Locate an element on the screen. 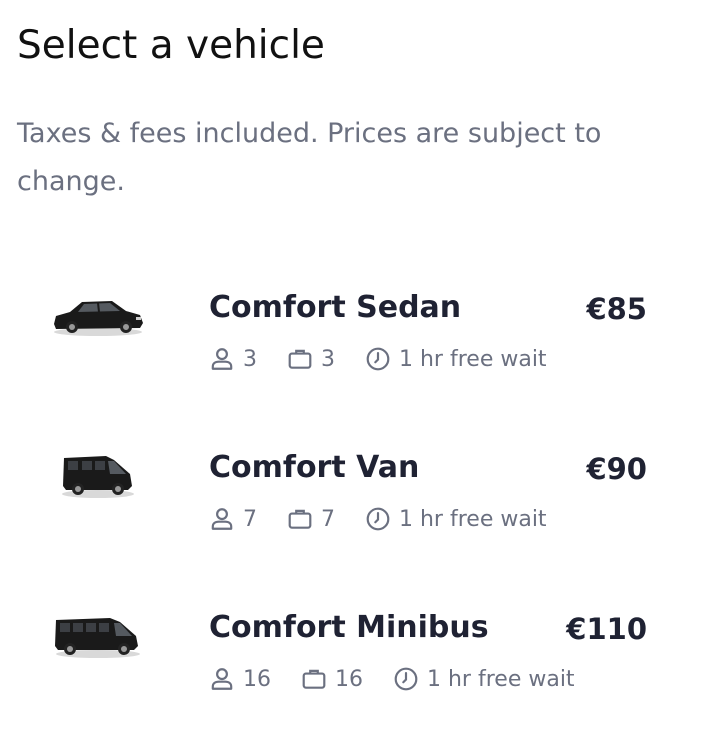 This screenshot has width=710, height=742. vehicle-name: Comfort Sedan is located at coordinates (335, 307).